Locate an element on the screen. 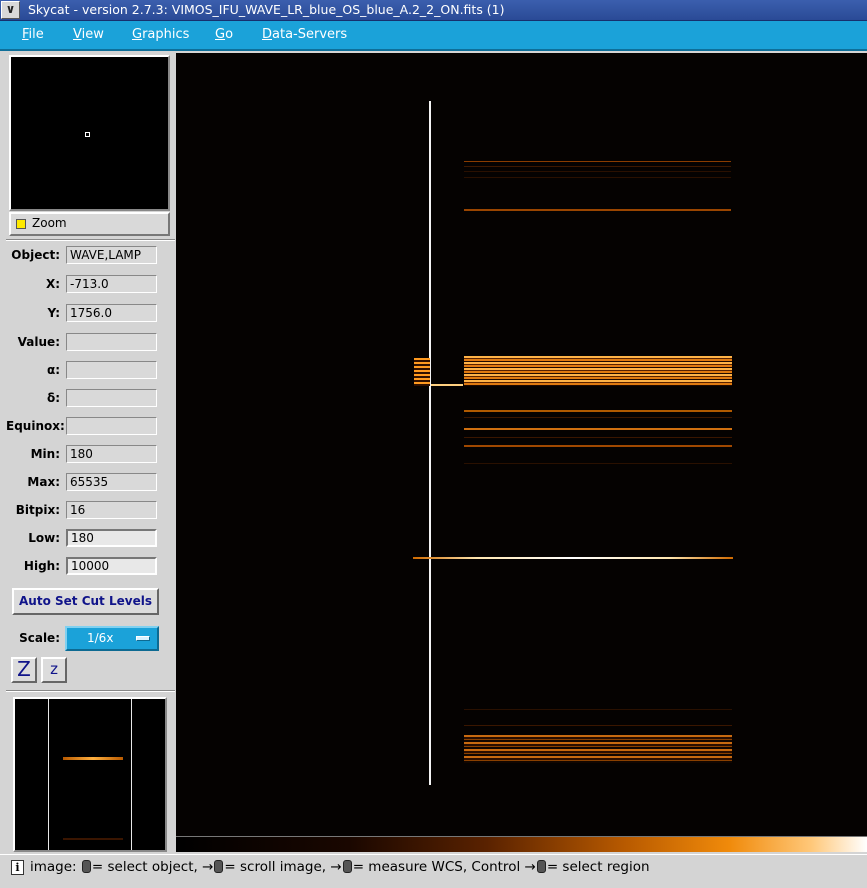 This screenshot has height=888, width=867. zoom-in-button: Z is located at coordinates (24, 670).